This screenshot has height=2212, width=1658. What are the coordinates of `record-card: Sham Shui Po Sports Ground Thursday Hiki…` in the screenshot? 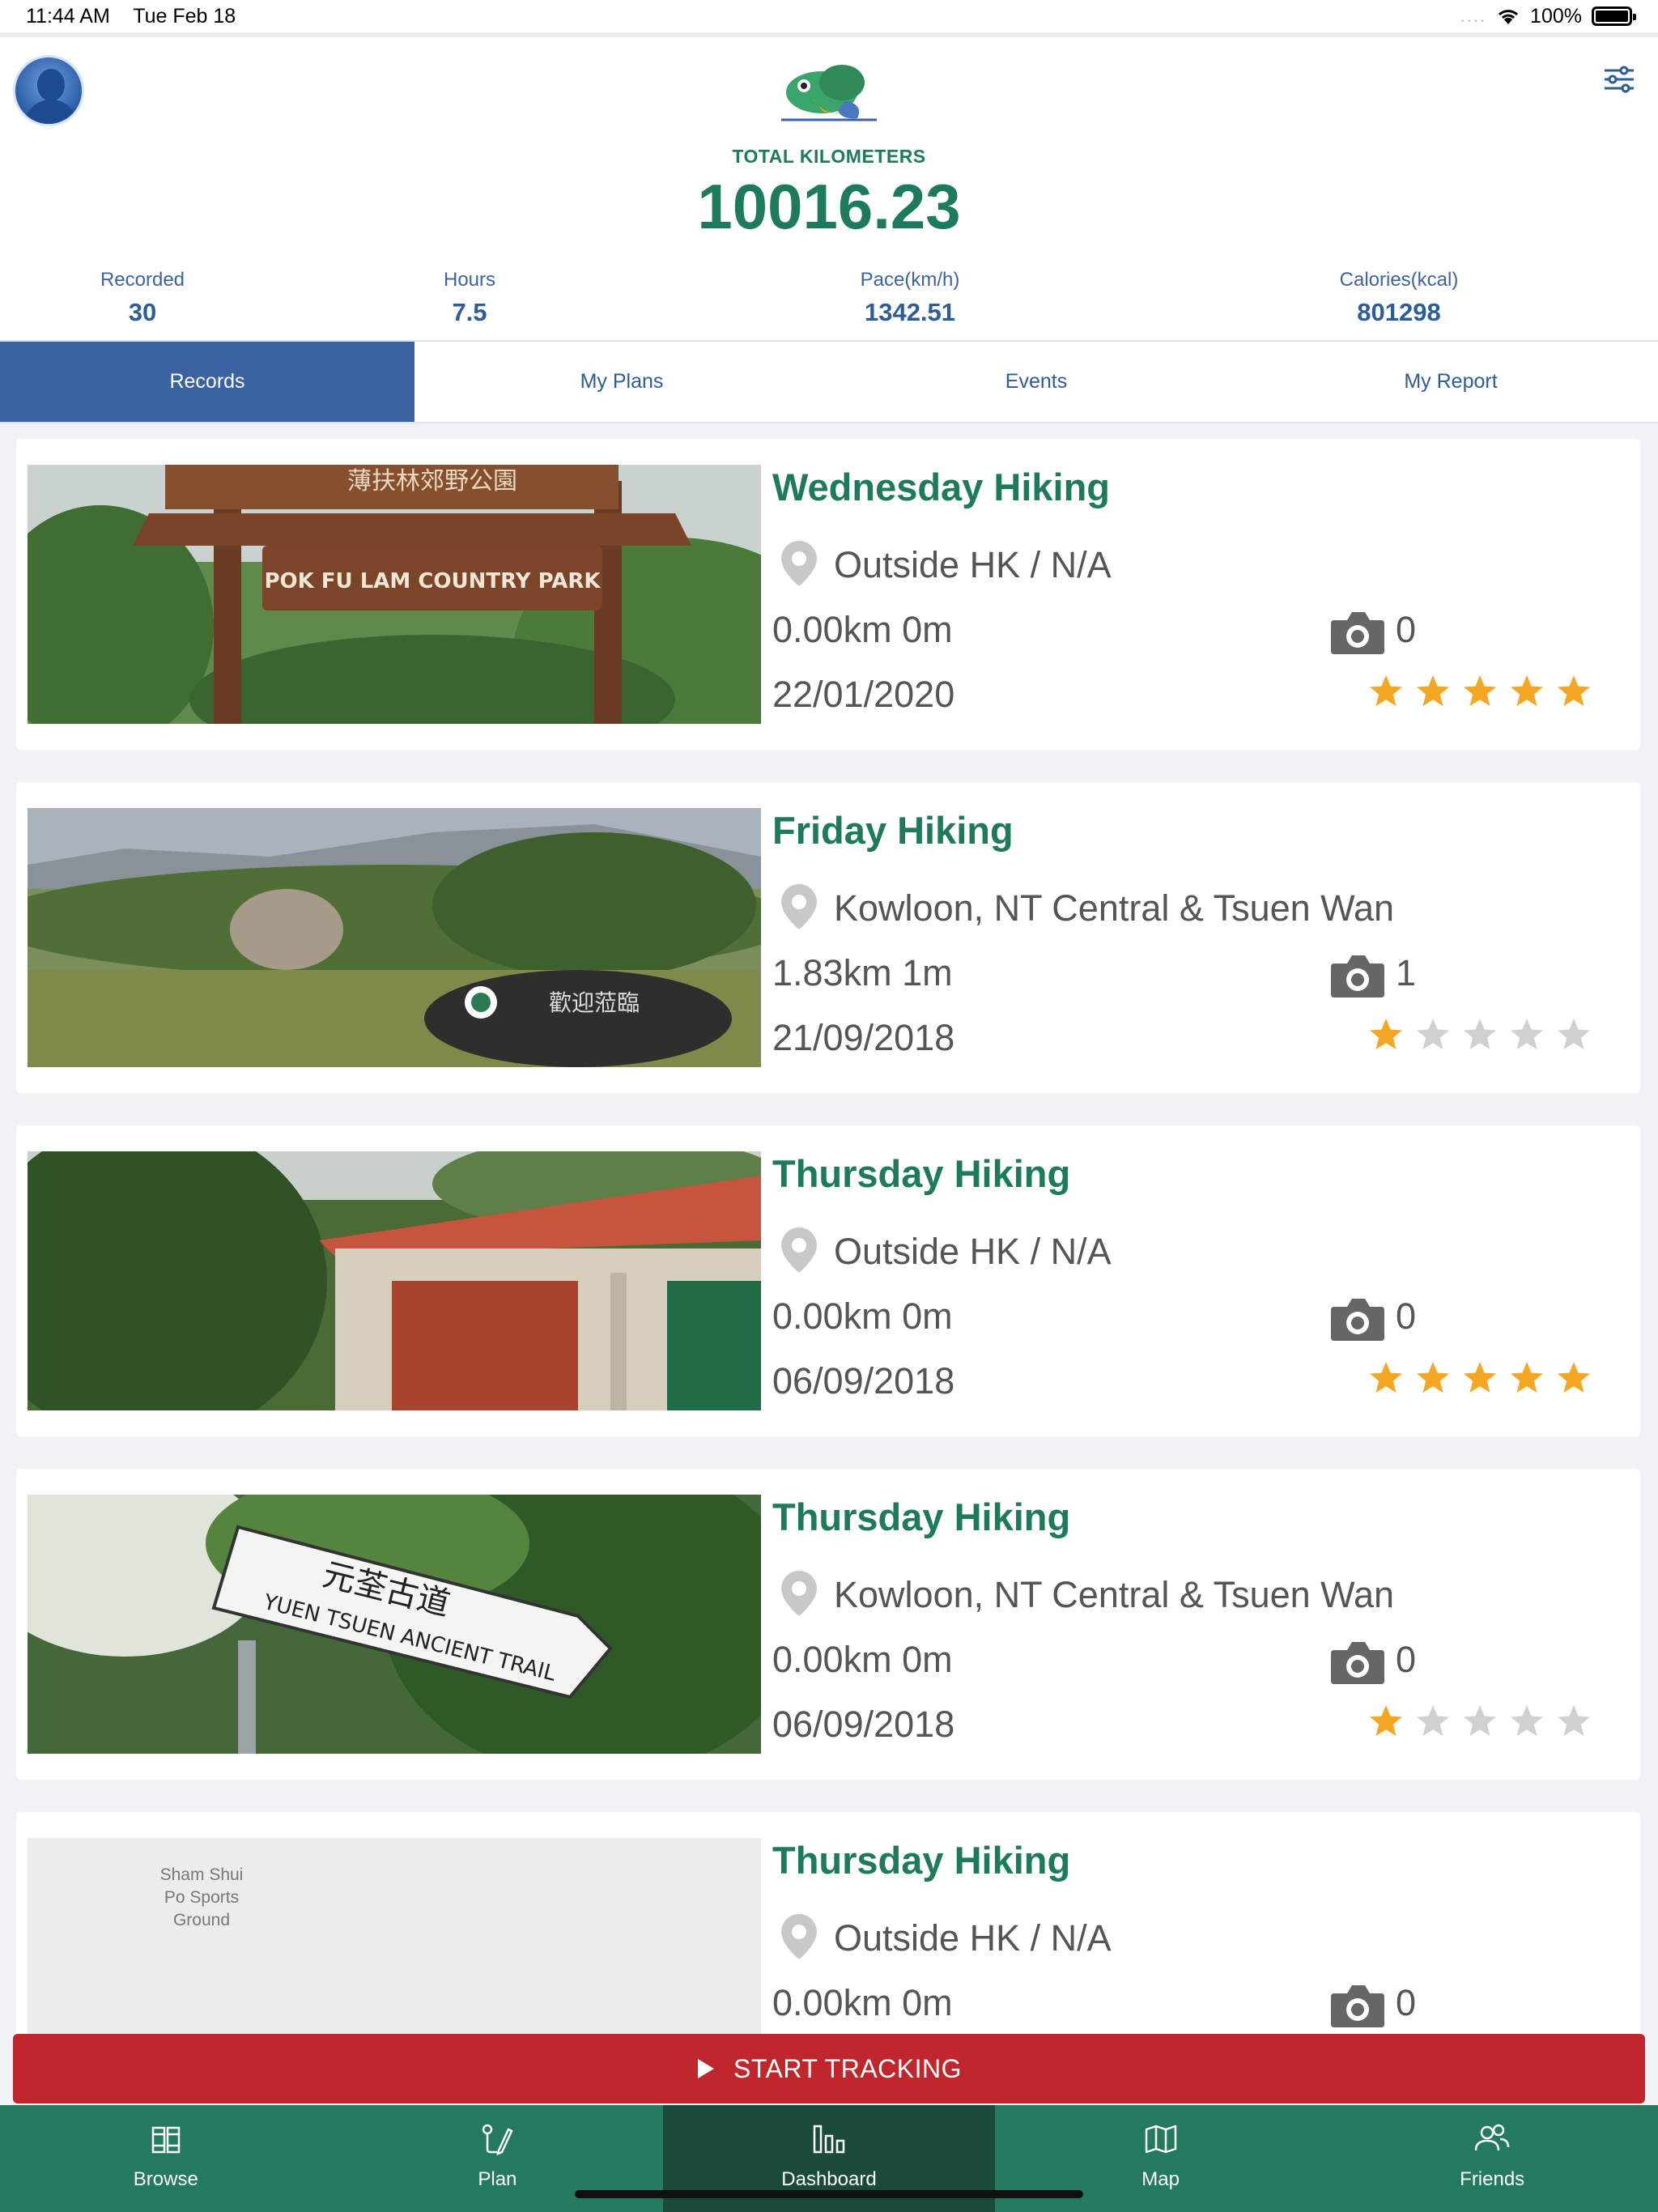 It's located at (828, 1955).